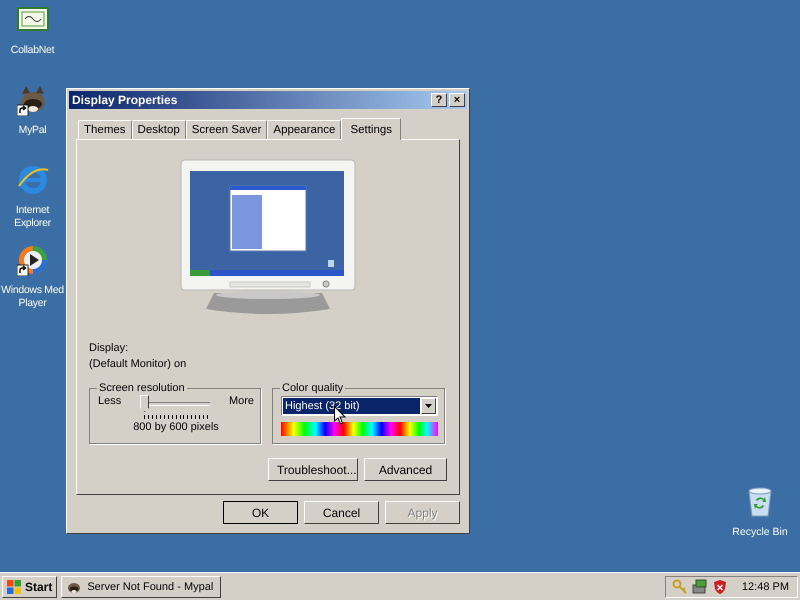  What do you see at coordinates (371, 129) in the screenshot?
I see `tab: Settings` at bounding box center [371, 129].